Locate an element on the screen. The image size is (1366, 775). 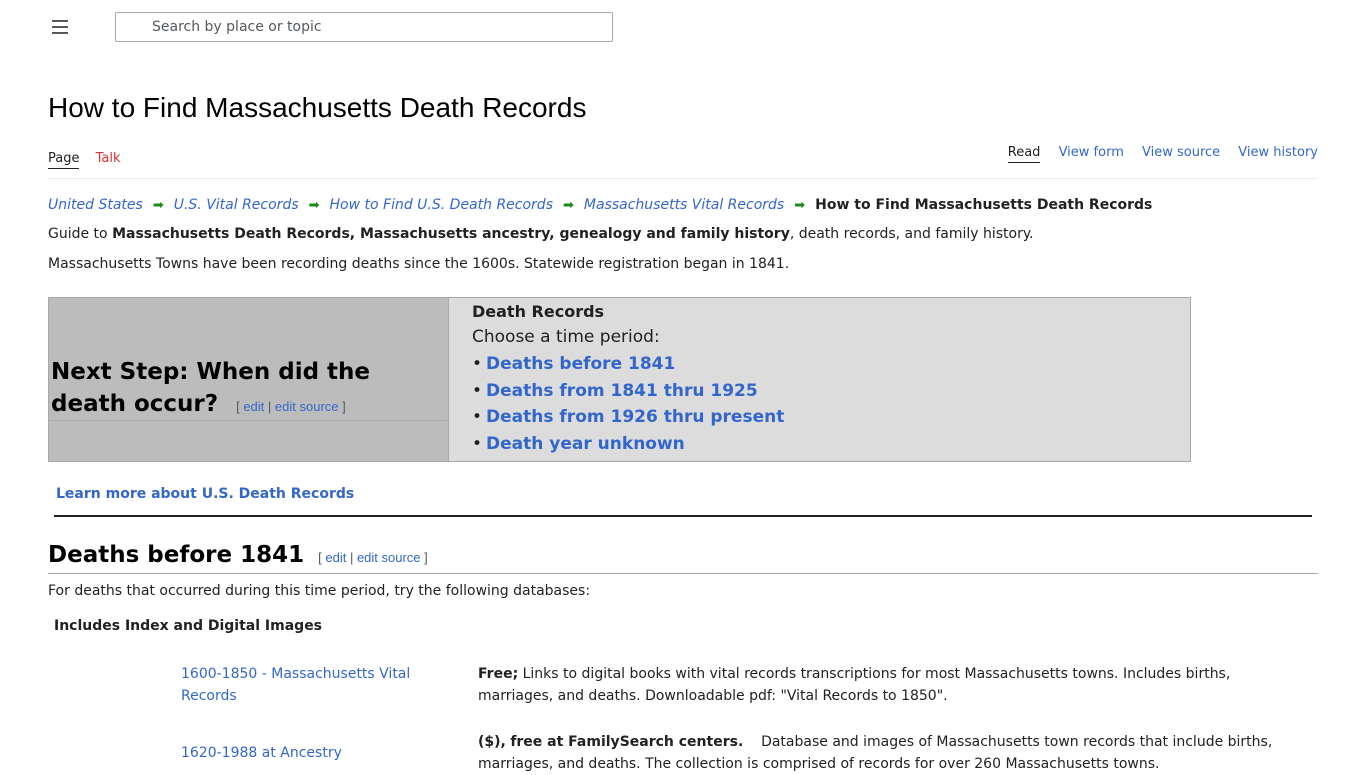
tab-view-form: View form is located at coordinates (1091, 152).